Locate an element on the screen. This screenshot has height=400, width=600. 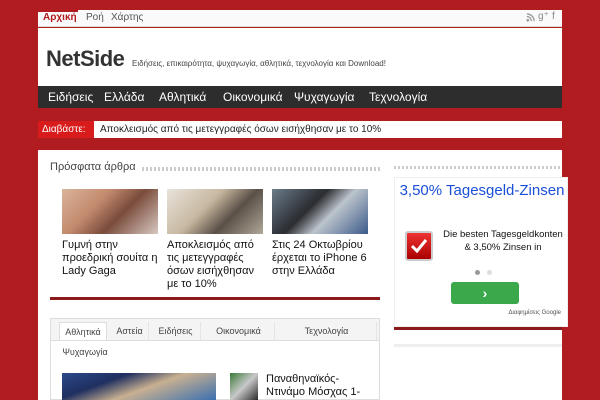
recent-articles-title: Πρόσφατα άρθρα is located at coordinates (95, 167).